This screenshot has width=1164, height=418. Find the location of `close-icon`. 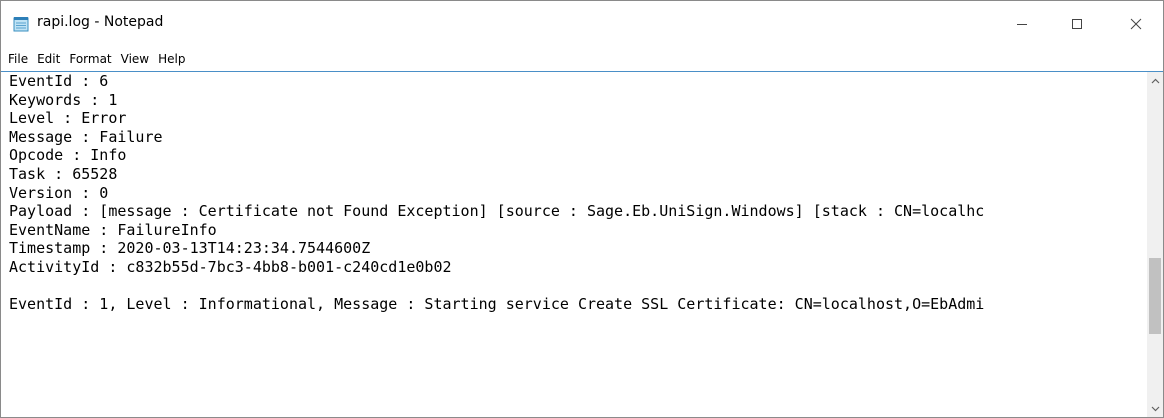

close-icon is located at coordinates (1136, 24).